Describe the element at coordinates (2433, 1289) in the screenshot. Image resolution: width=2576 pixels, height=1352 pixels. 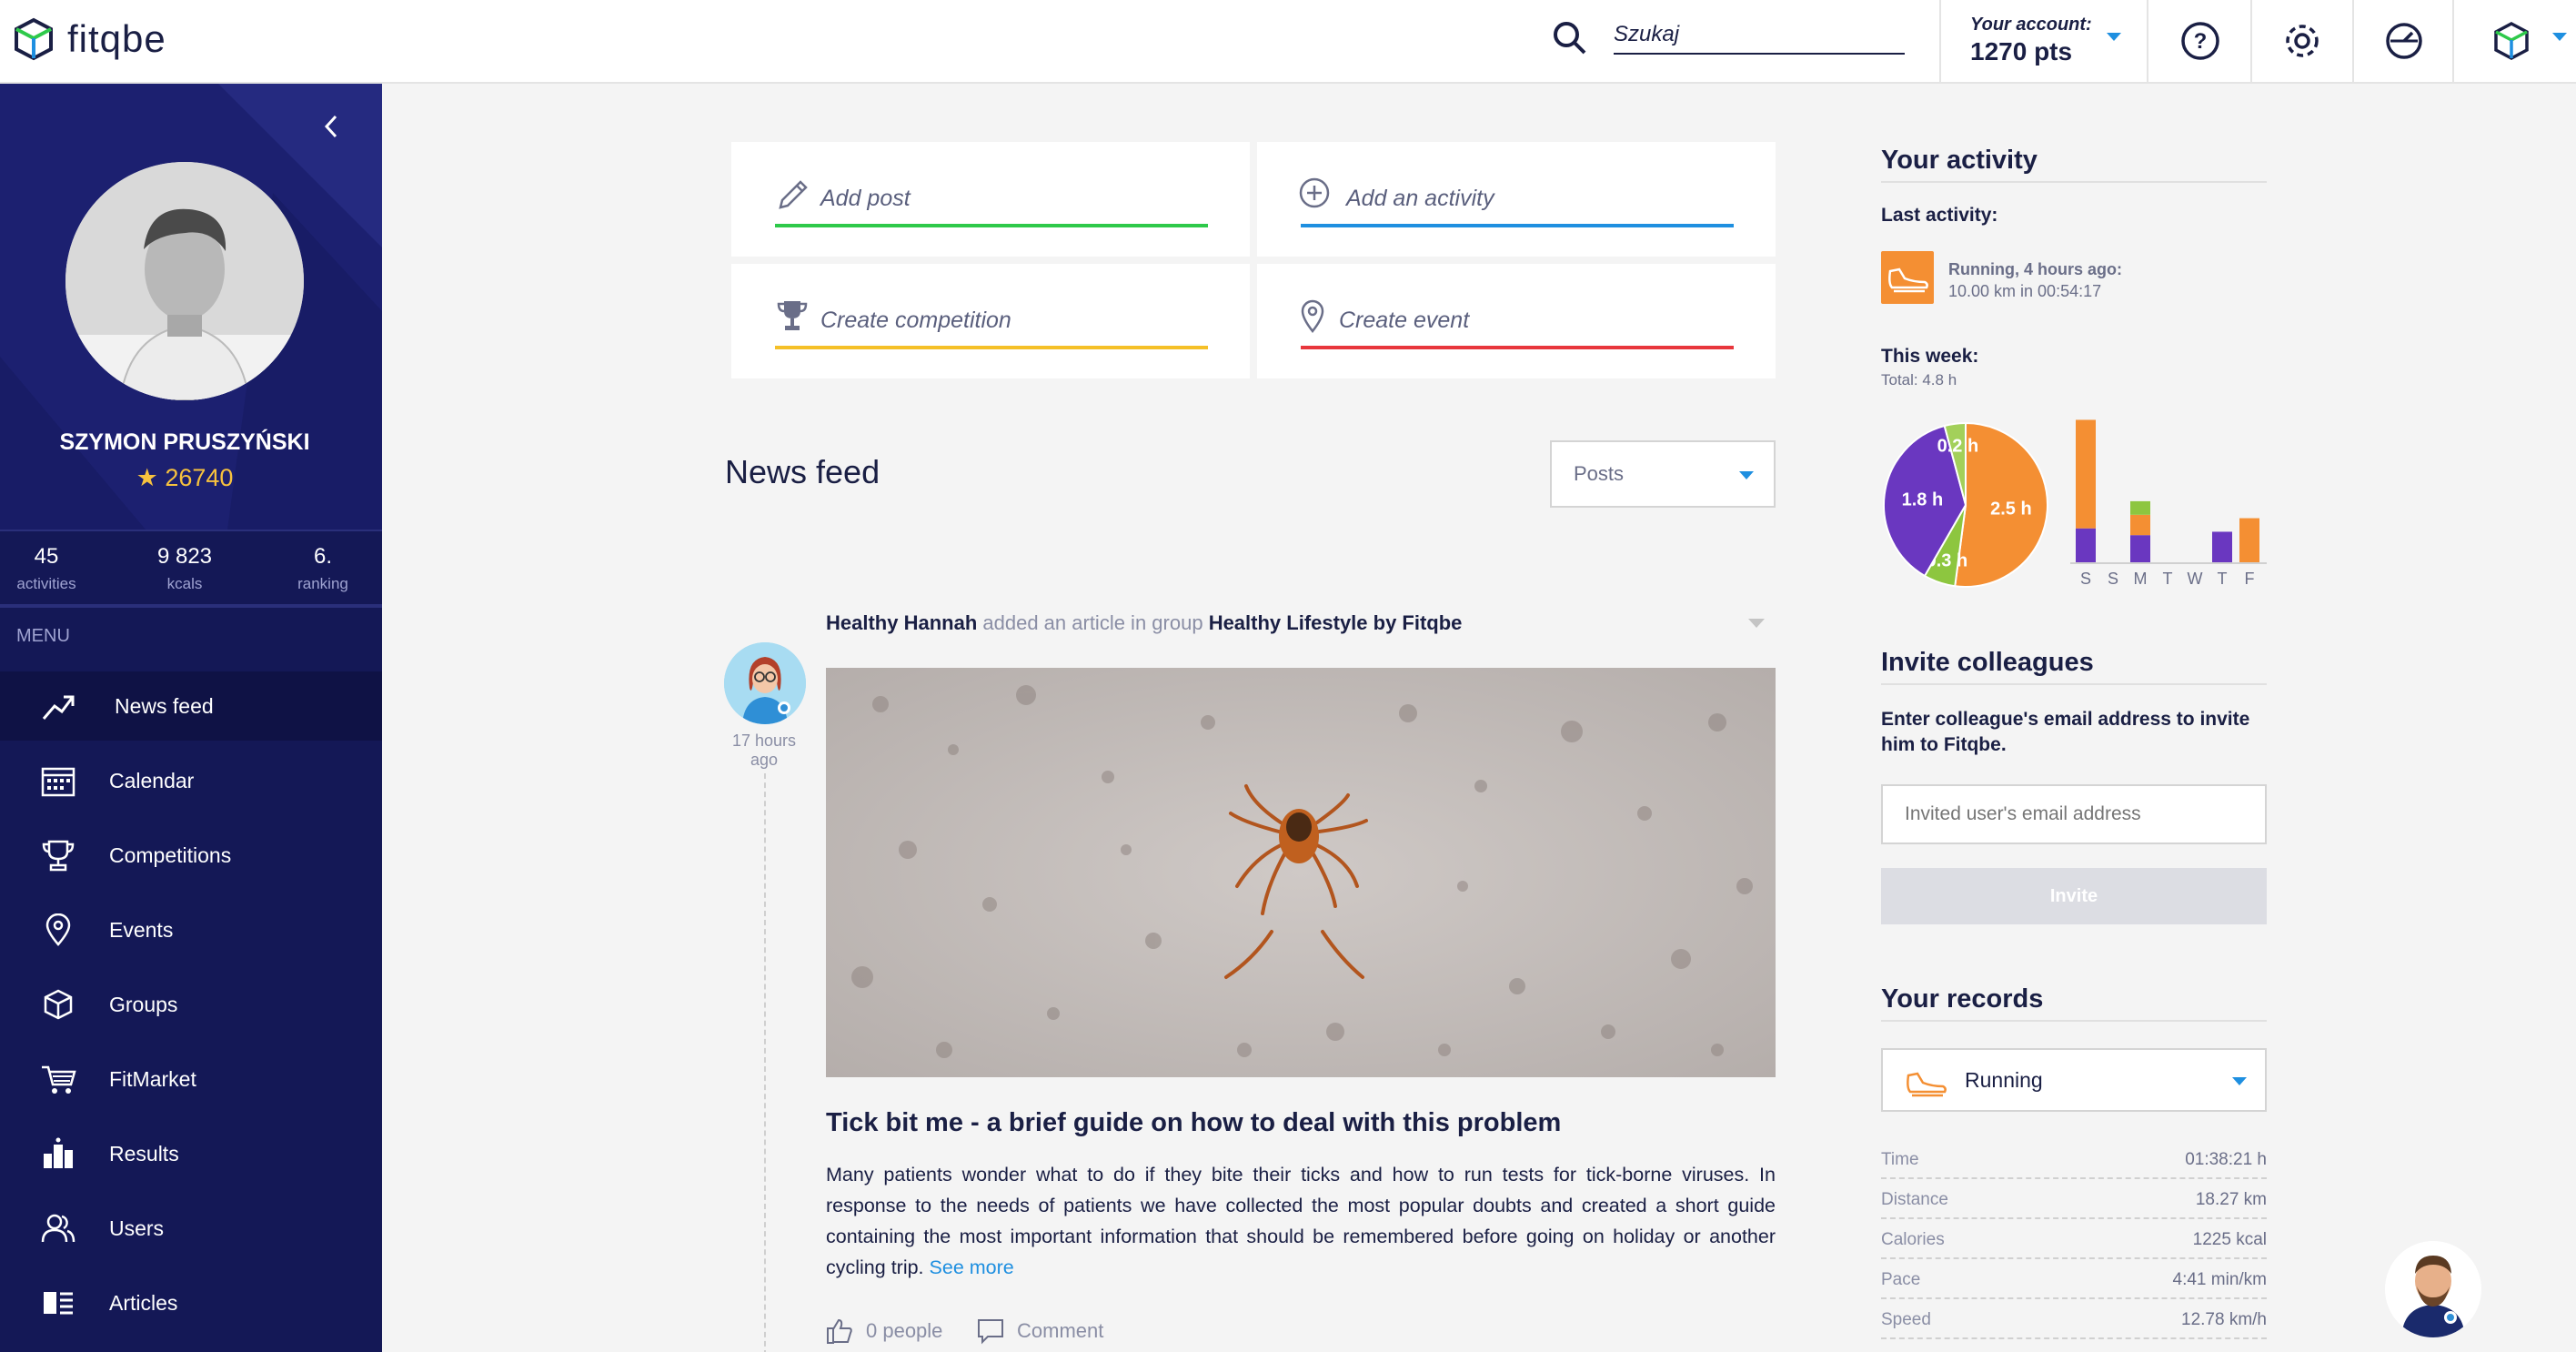
I see `assistant-avatar-button` at that location.